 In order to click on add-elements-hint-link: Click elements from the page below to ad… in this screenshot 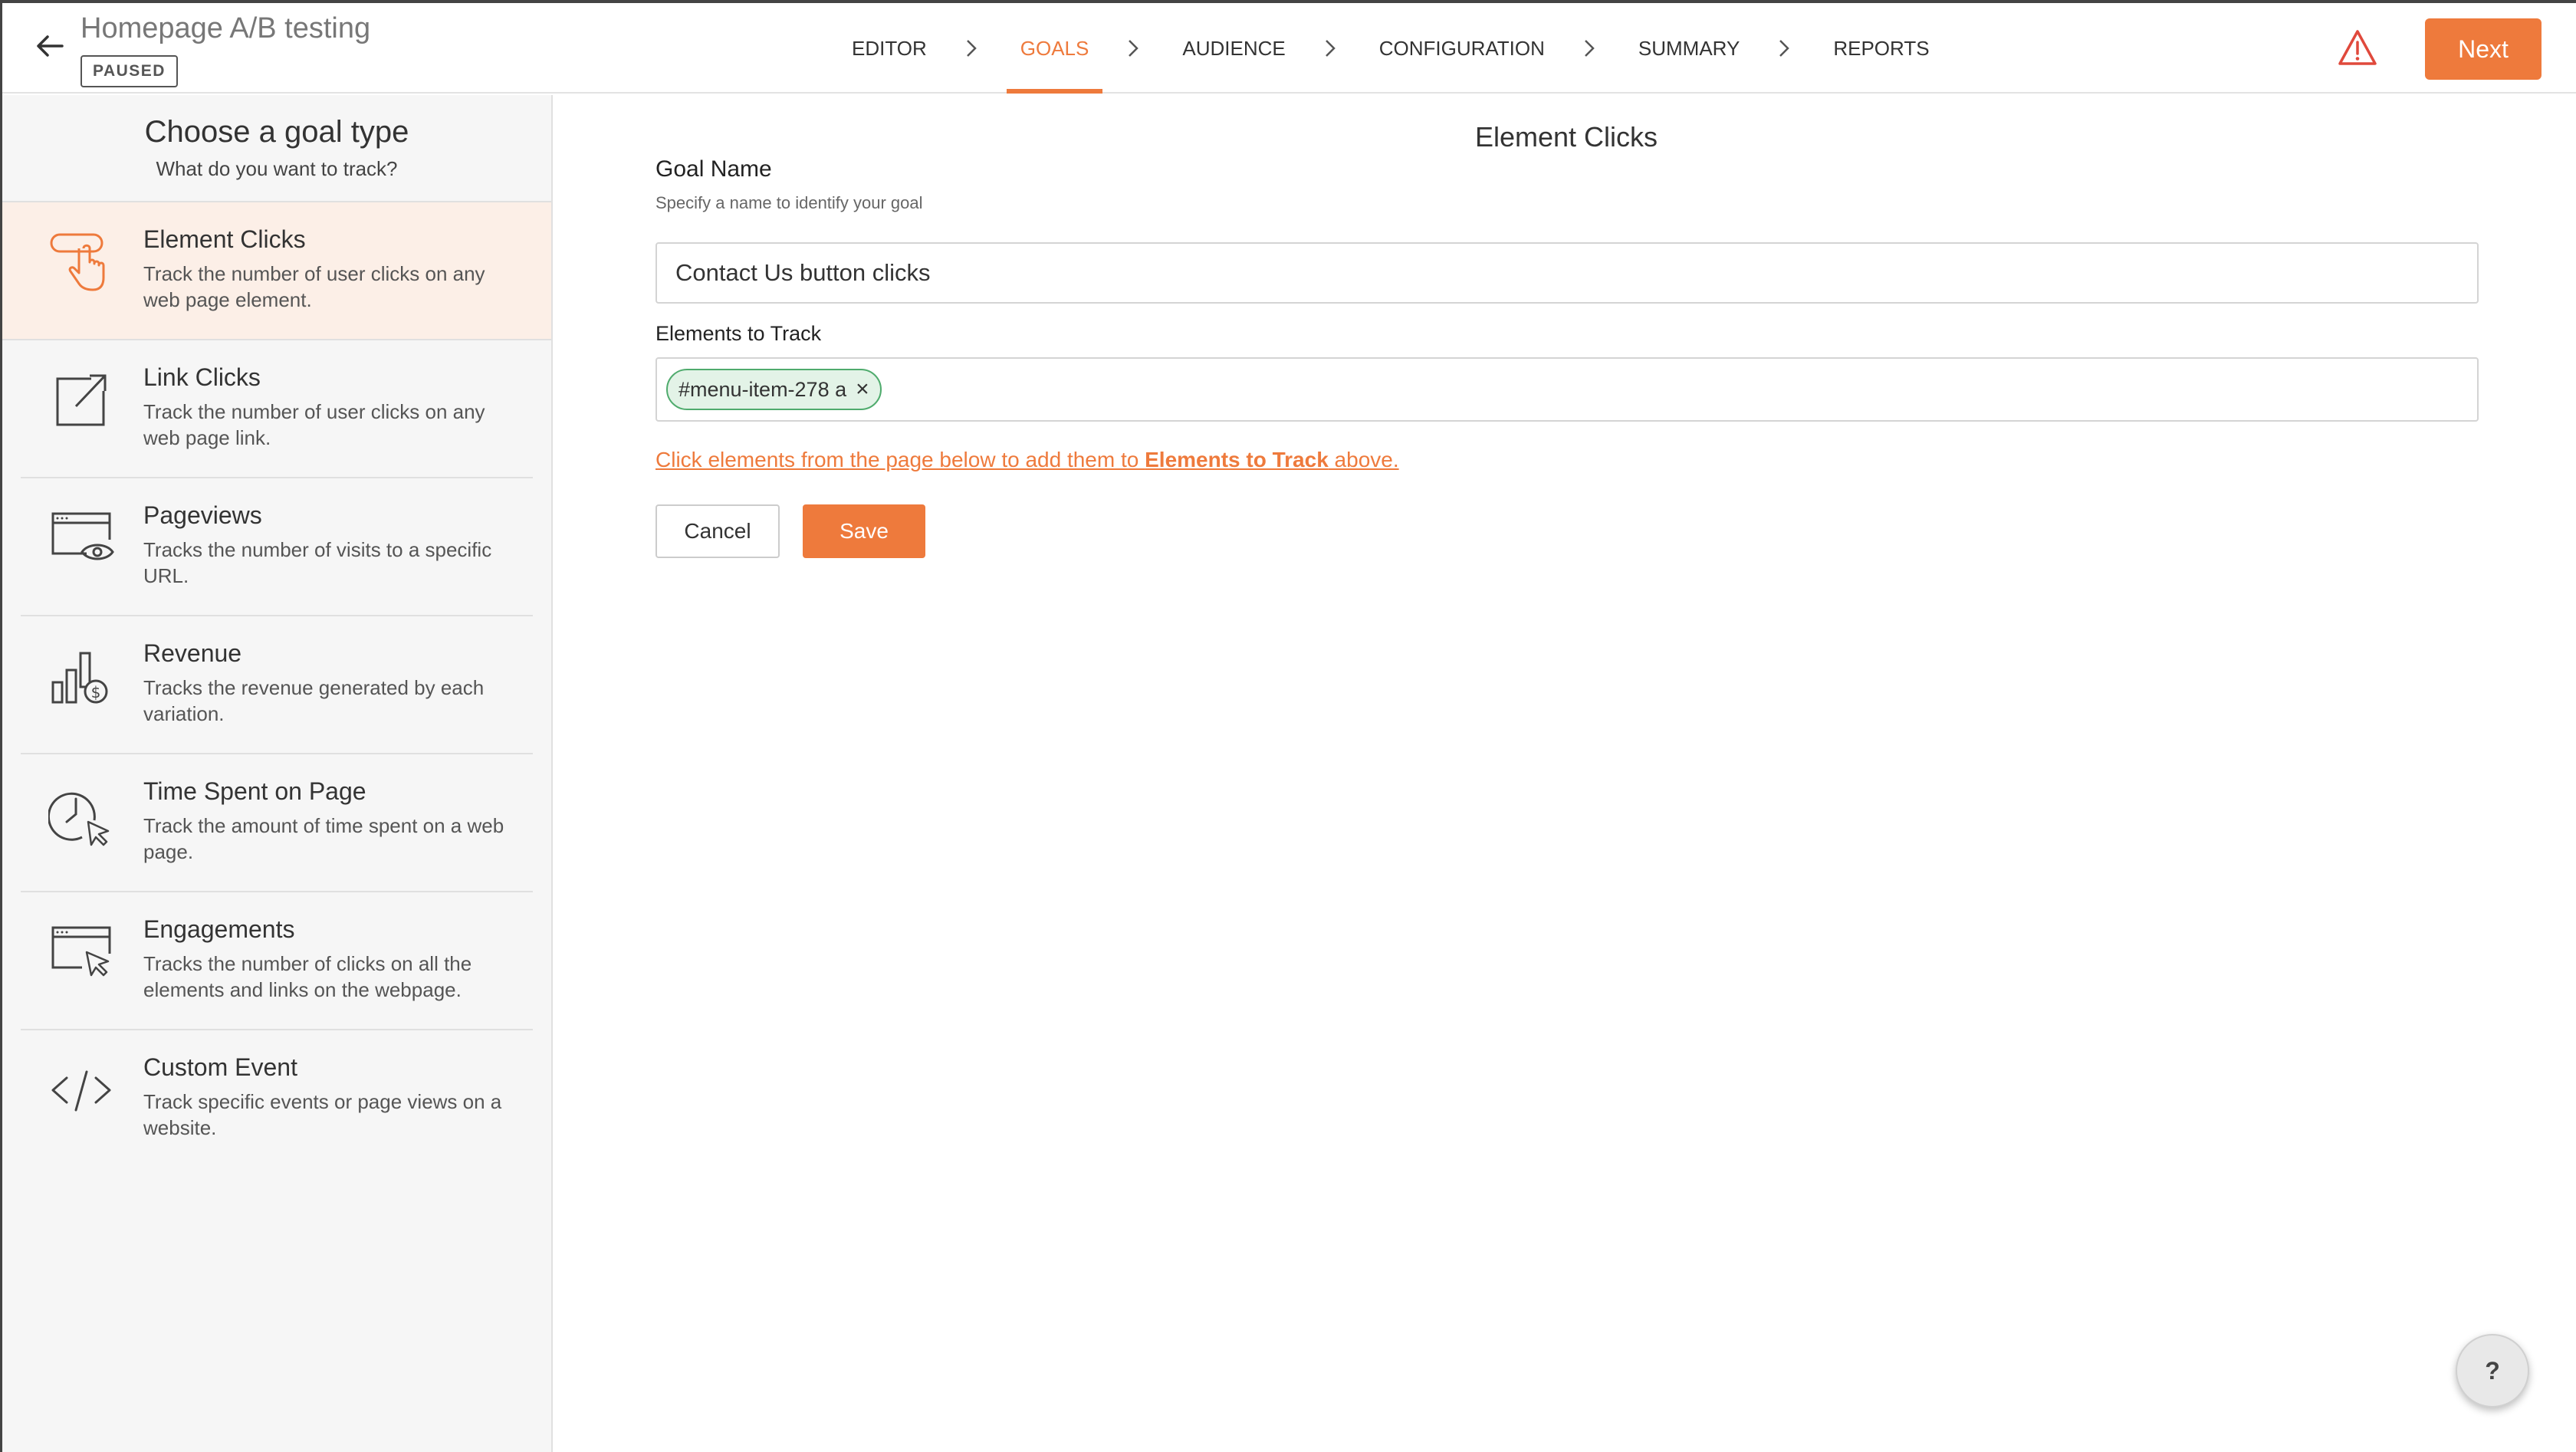, I will do `click(1027, 460)`.